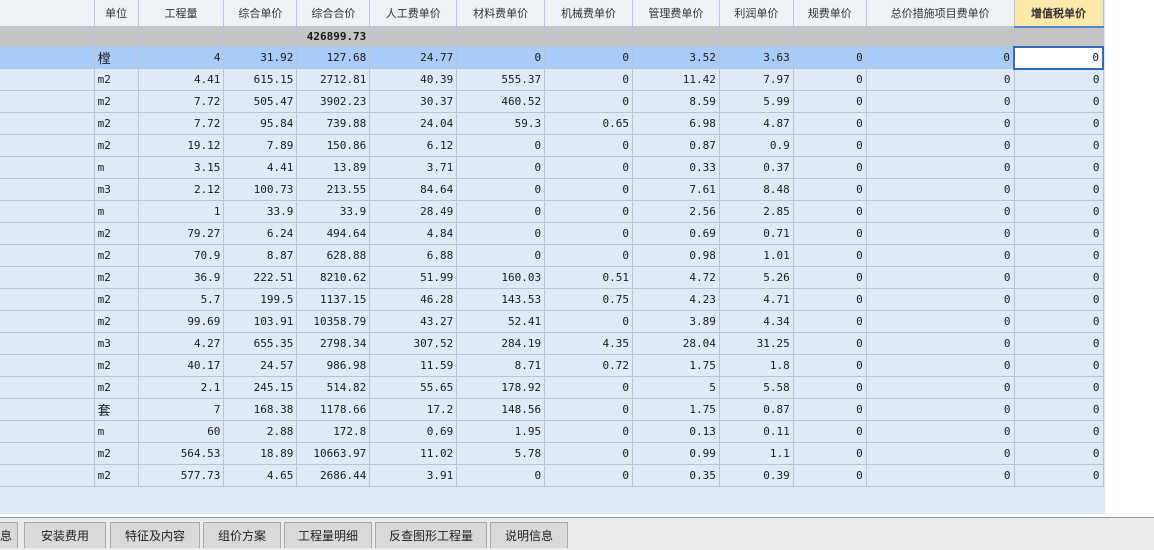 Image resolution: width=1154 pixels, height=550 pixels. What do you see at coordinates (675, 211) in the screenshot?
I see `value-cell: 2.56` at bounding box center [675, 211].